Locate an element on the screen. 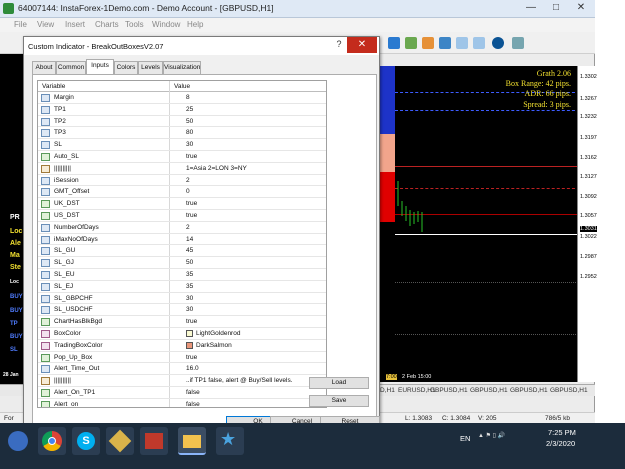 The width and height of the screenshot is (625, 469). input-row: TP2 50 is located at coordinates (182, 122).